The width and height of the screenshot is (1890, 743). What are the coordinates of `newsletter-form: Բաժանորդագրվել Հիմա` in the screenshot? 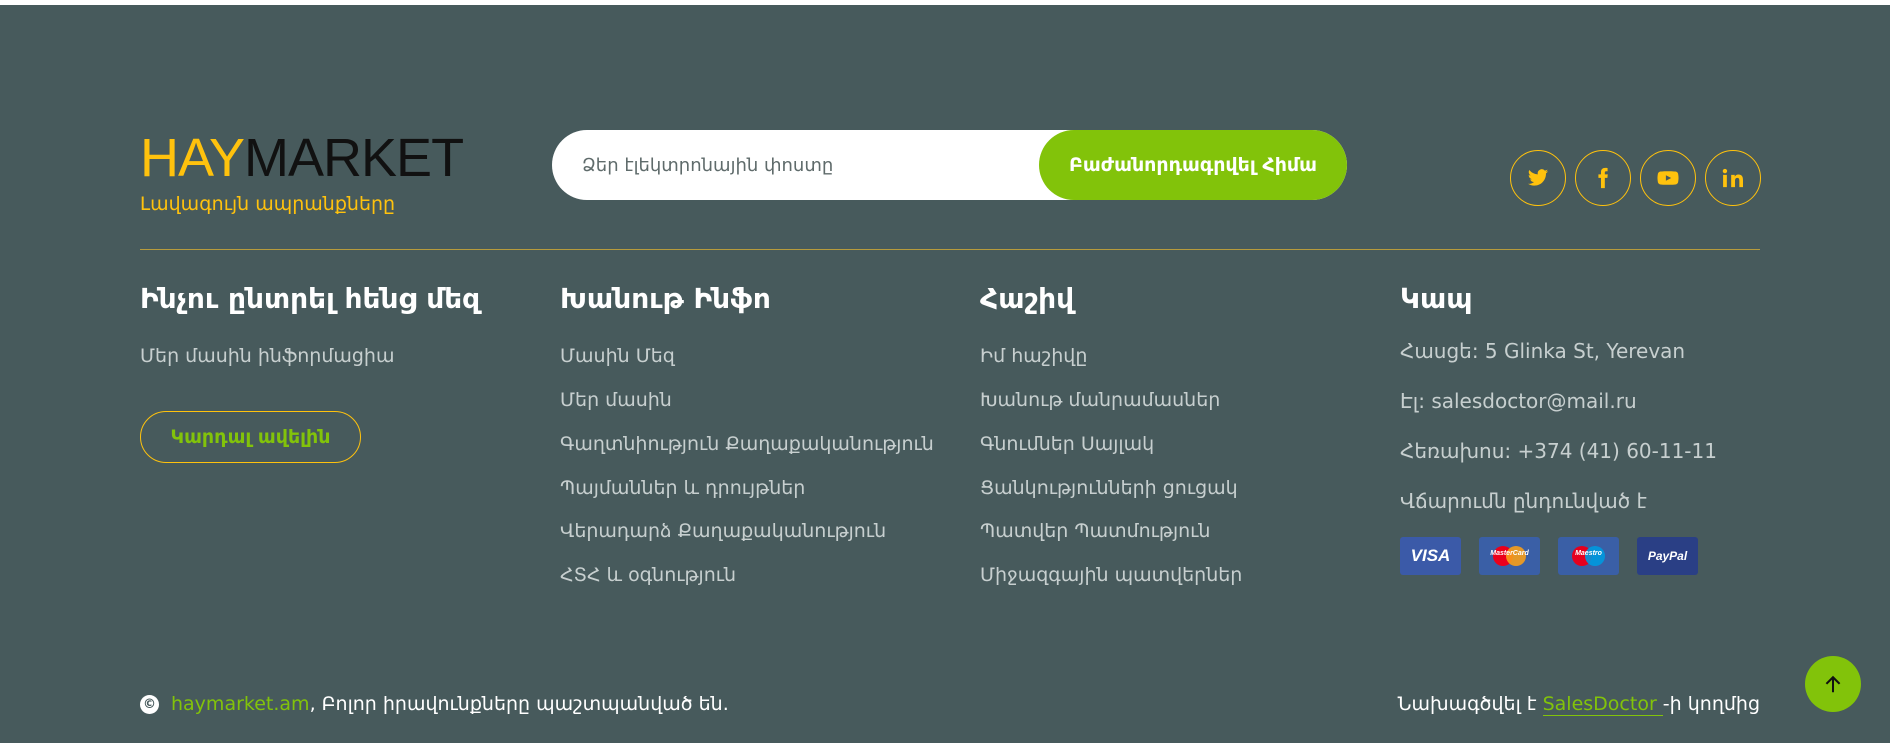 It's located at (949, 165).